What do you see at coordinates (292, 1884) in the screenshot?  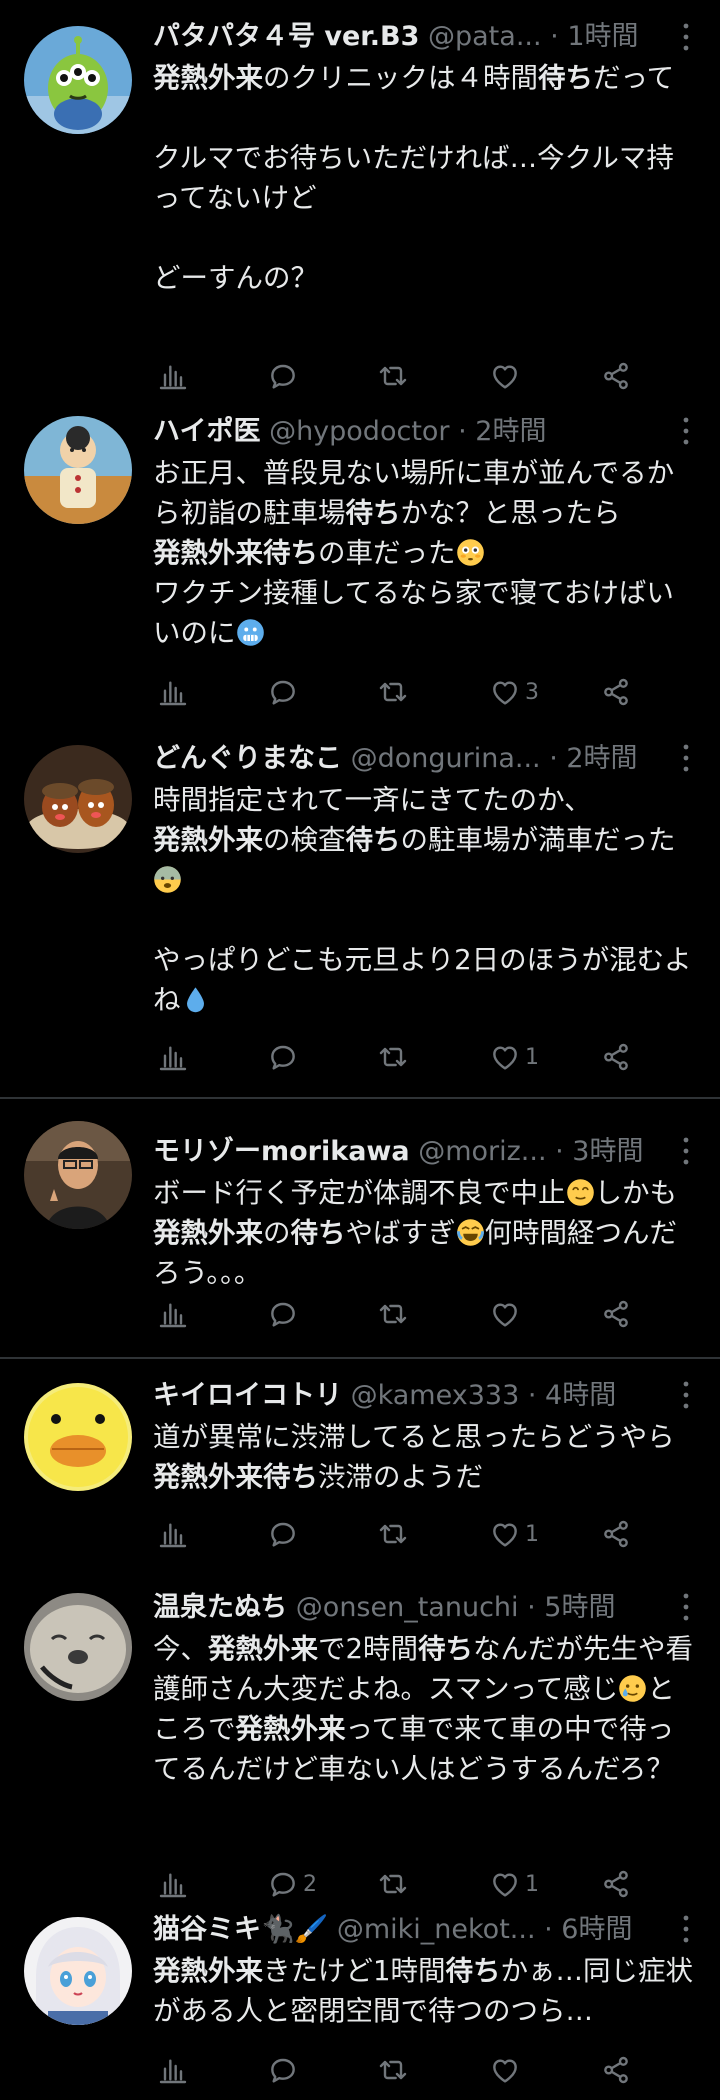 I see `reply-button: 2` at bounding box center [292, 1884].